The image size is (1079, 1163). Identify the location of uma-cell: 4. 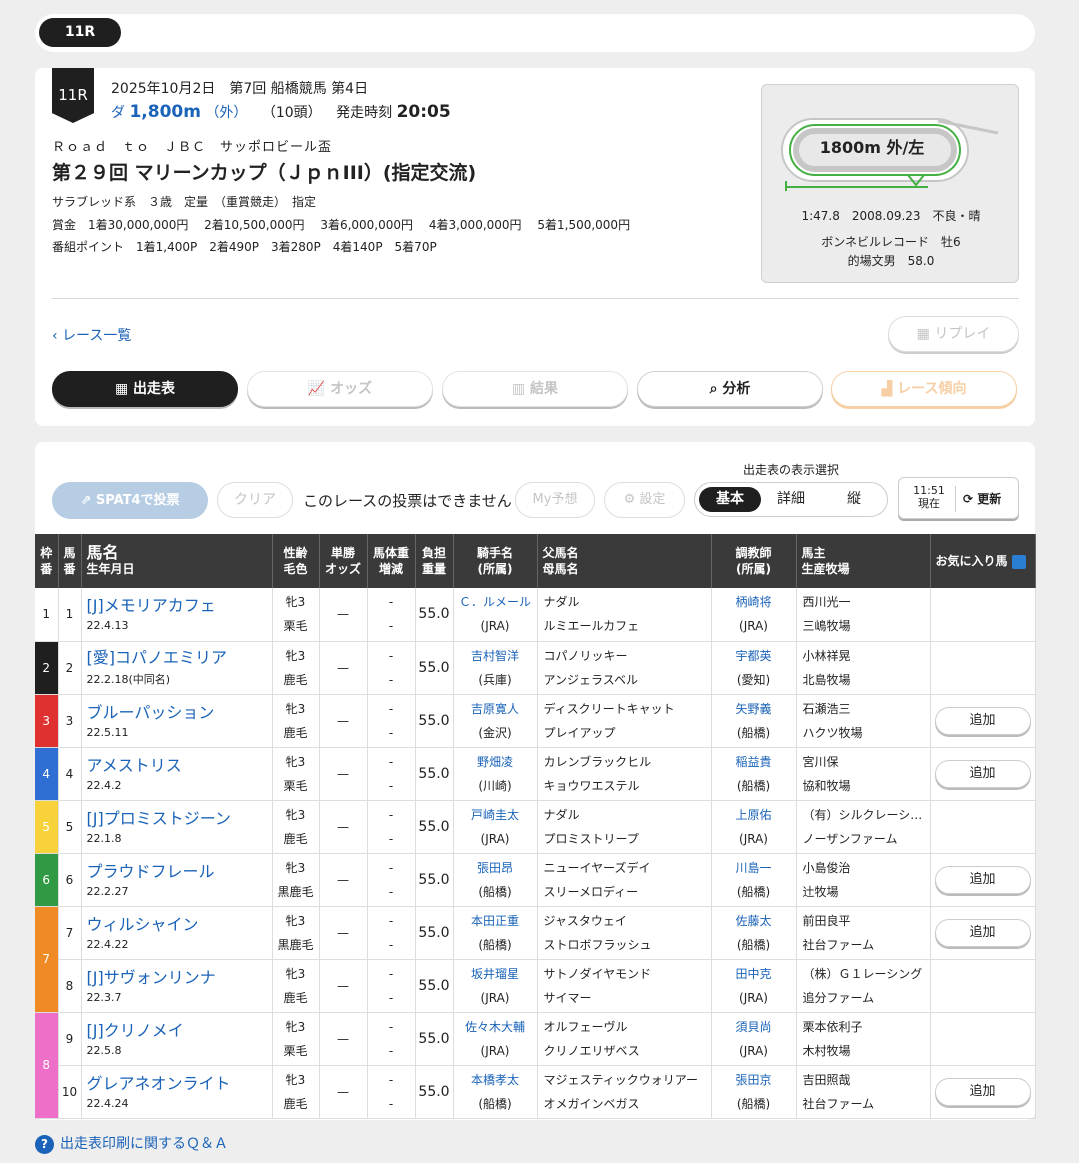
(70, 774).